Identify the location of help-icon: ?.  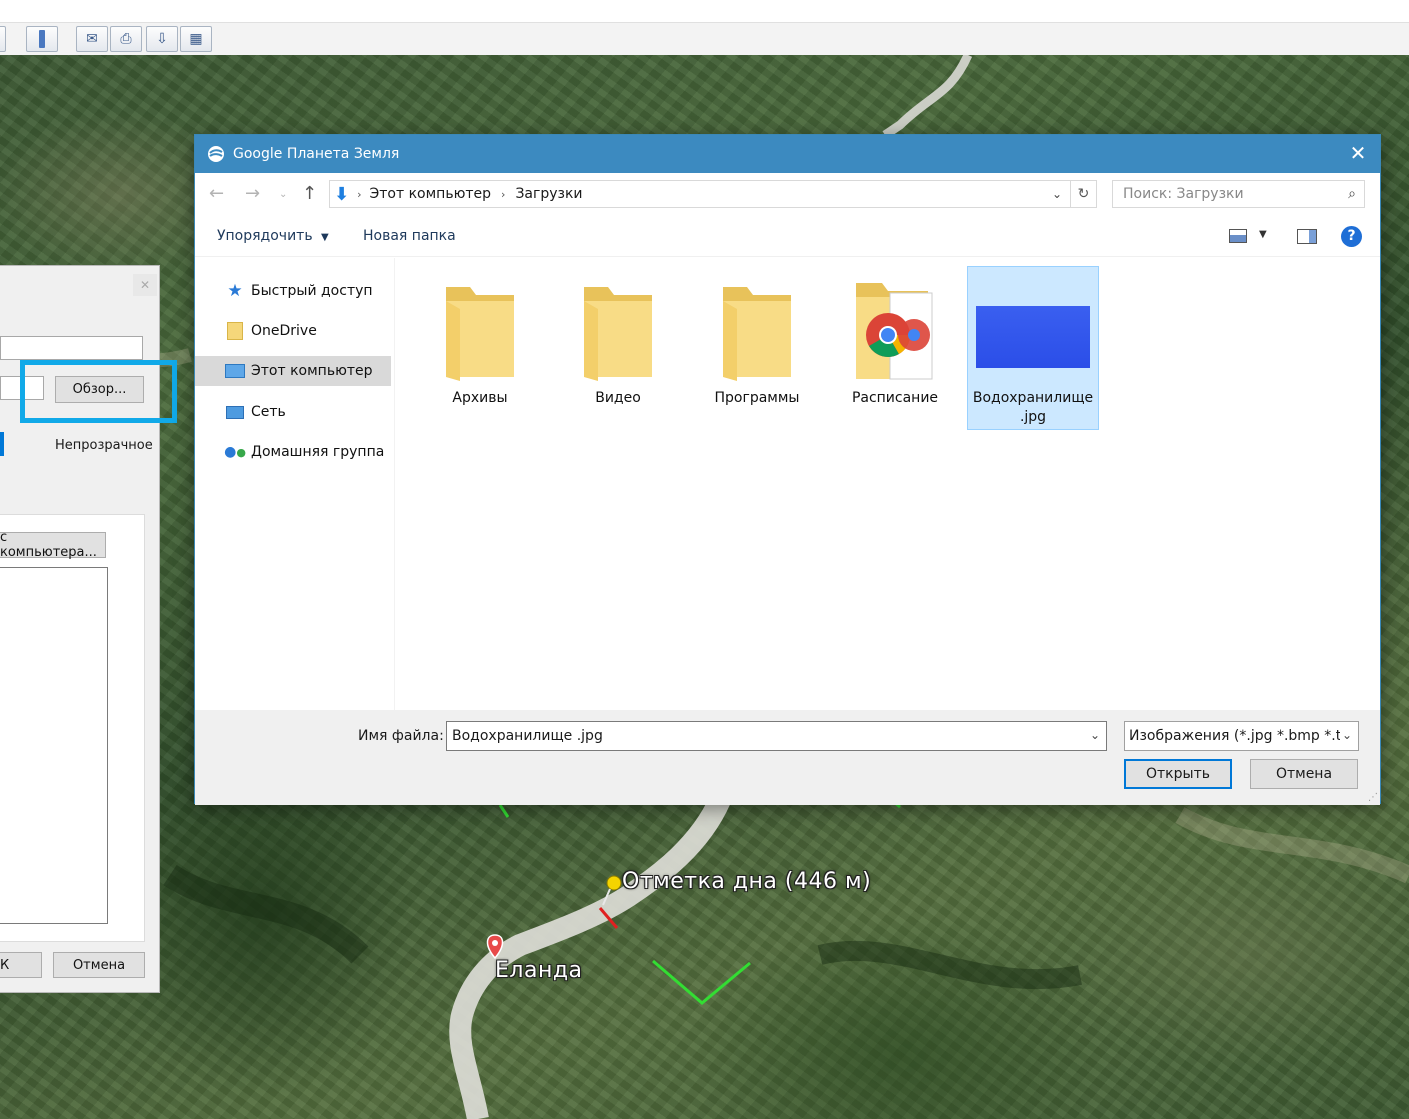
(1351, 236).